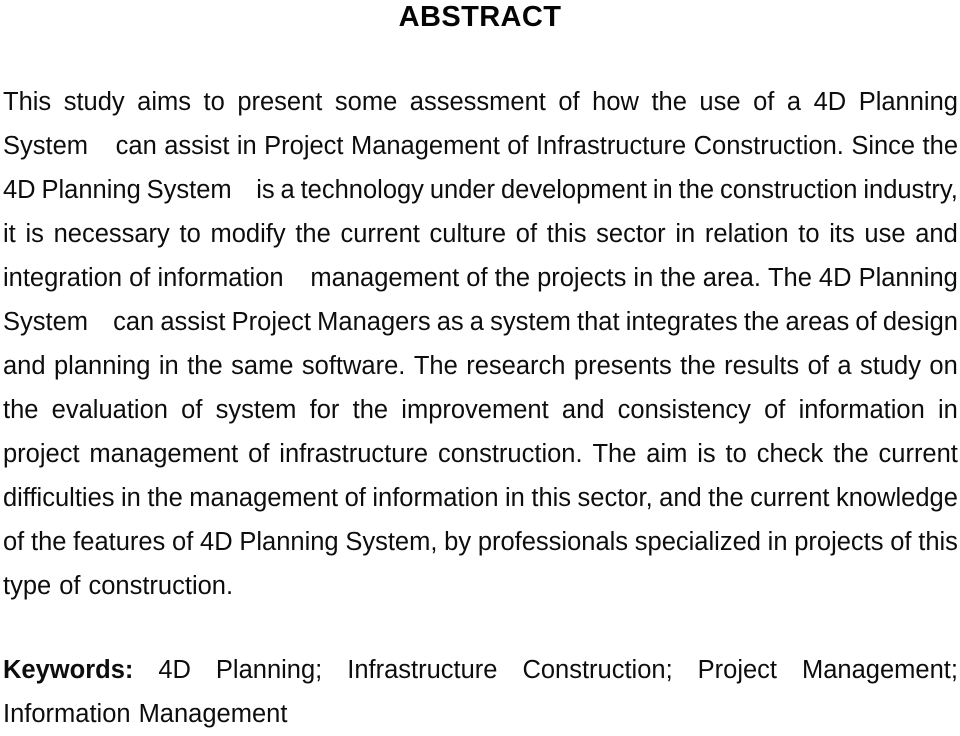 The image size is (960, 736). I want to click on text-token: Information, so click(67, 714).